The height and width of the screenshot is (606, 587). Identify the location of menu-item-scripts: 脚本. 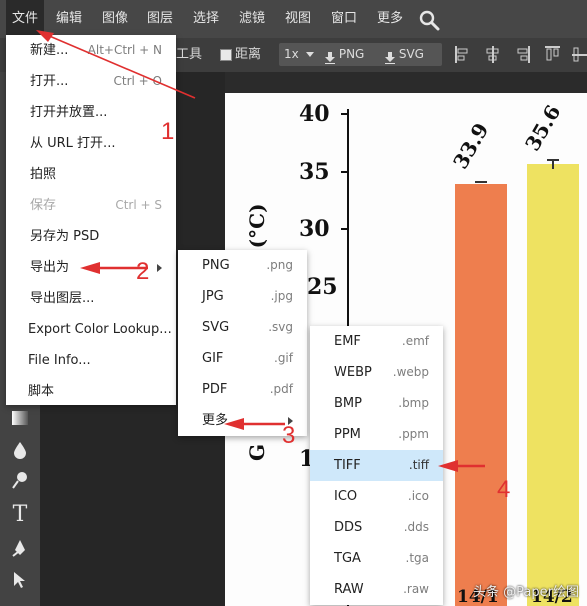
(91, 391).